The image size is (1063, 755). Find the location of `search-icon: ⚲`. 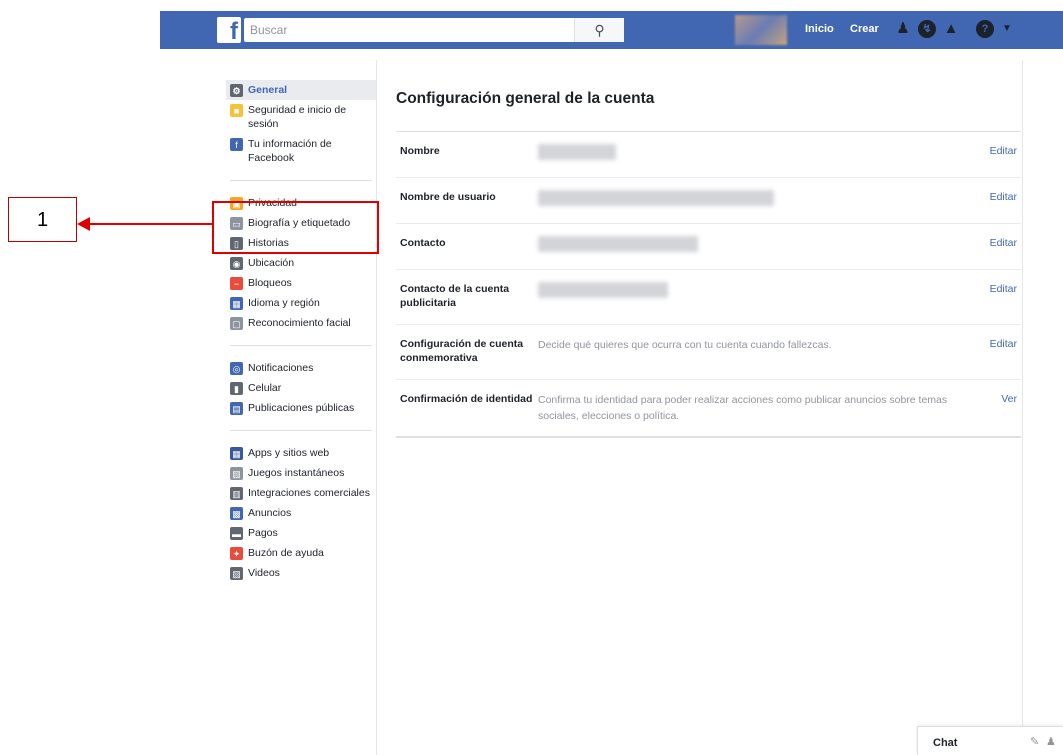

search-icon: ⚲ is located at coordinates (599, 30).